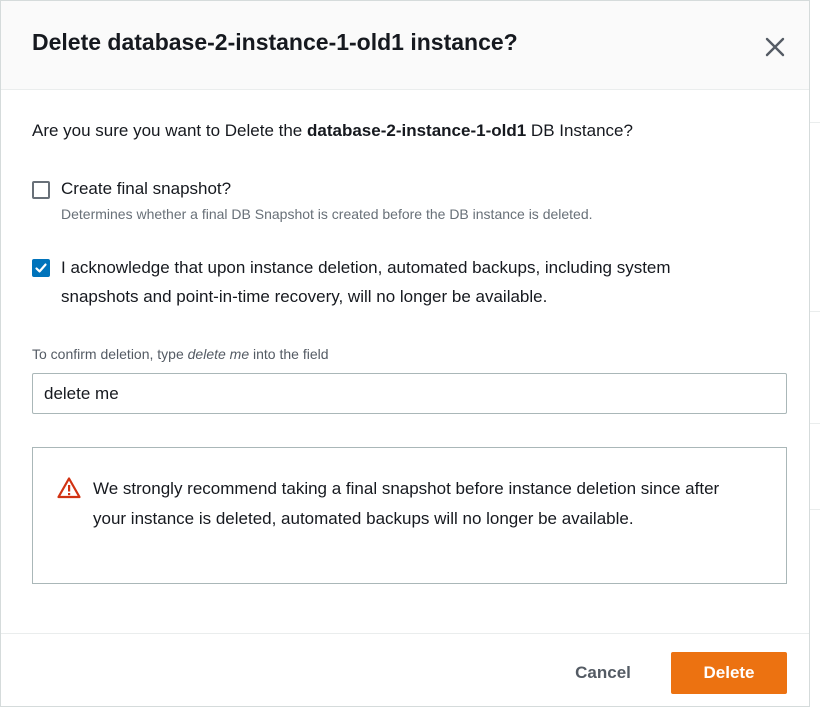 The height and width of the screenshot is (709, 820). Describe the element at coordinates (603, 673) in the screenshot. I see `cancel-button: Cancel` at that location.